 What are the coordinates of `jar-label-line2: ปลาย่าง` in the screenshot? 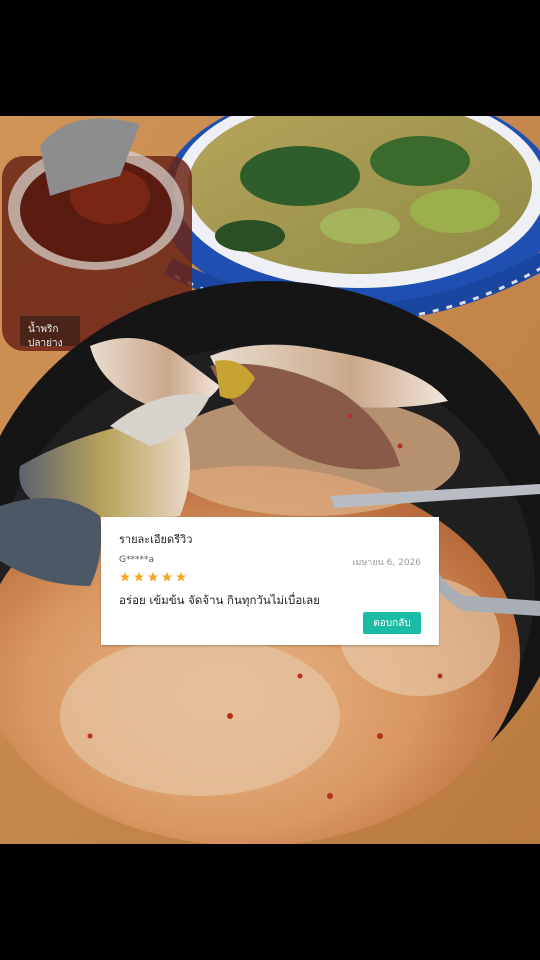 It's located at (45, 343).